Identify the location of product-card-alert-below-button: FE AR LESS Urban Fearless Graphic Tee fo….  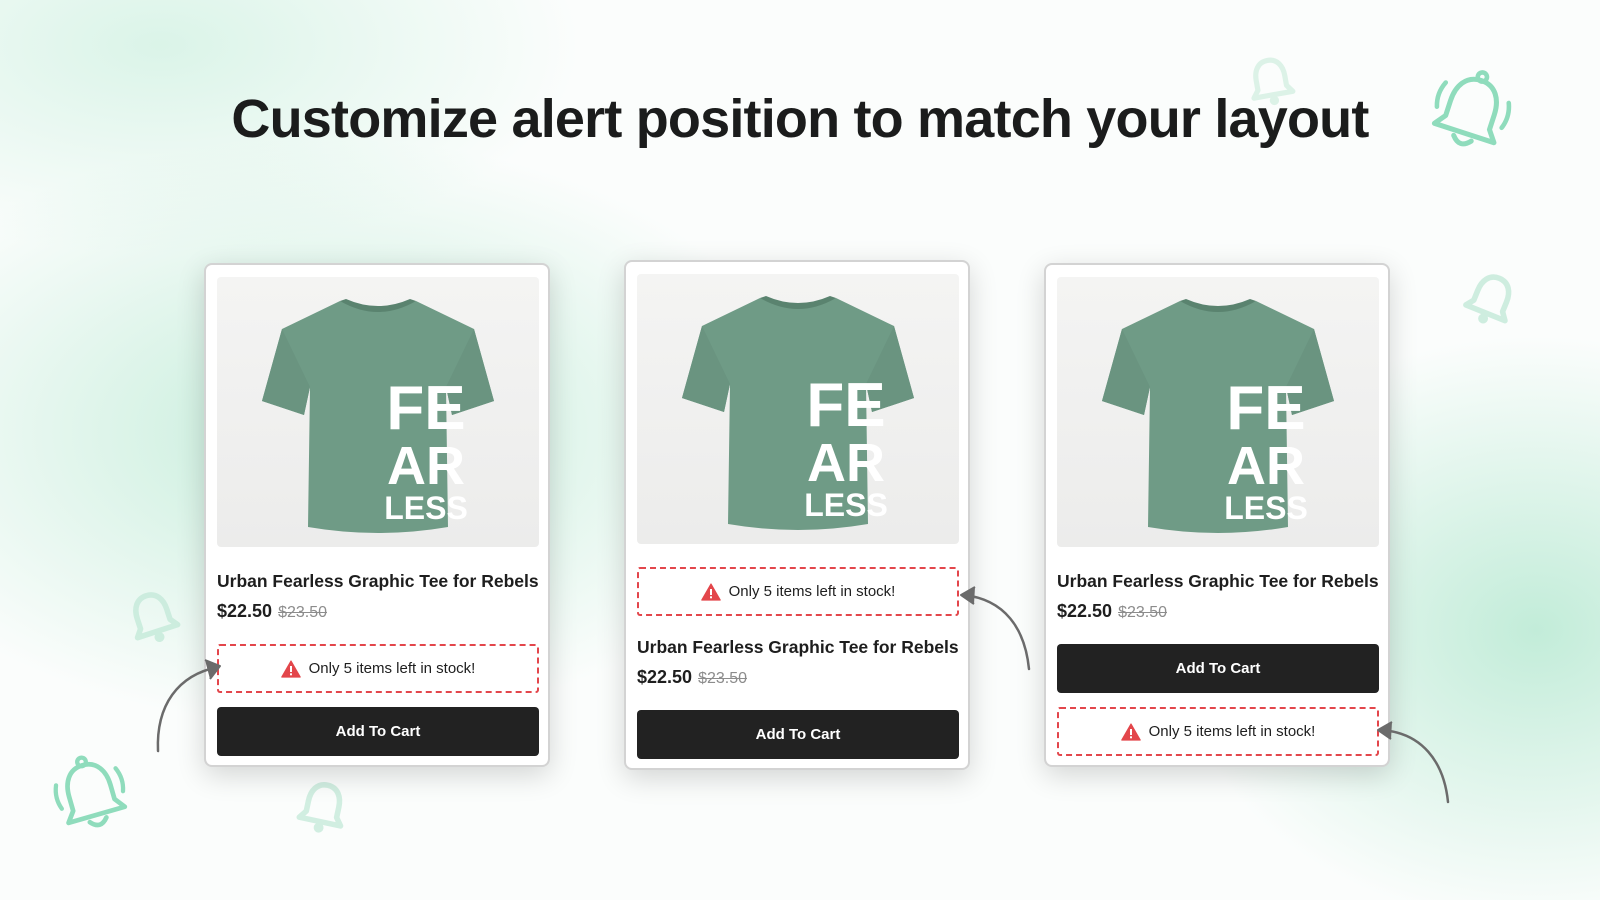
(1217, 515).